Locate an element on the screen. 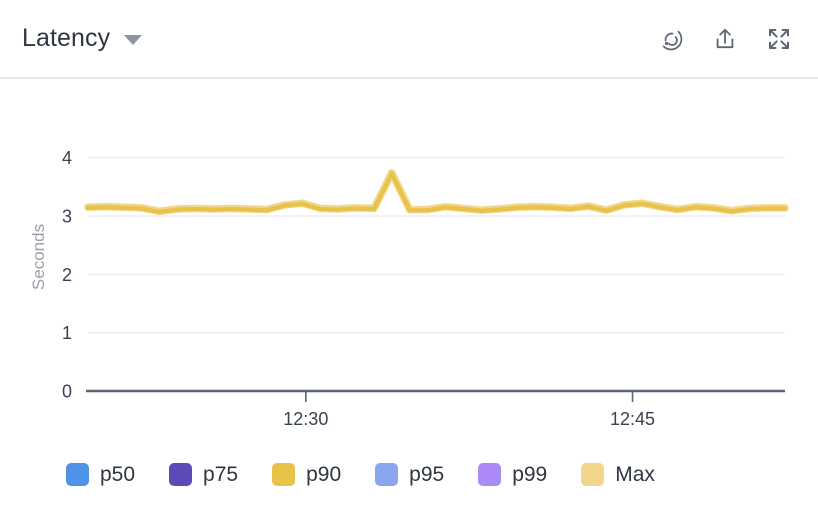  page-title: Latency is located at coordinates (66, 38).